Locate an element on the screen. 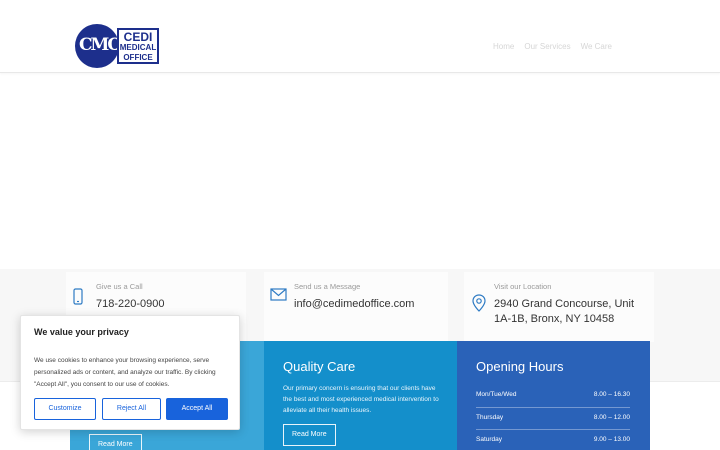 Image resolution: width=720 pixels, height=450 pixels. hours-time: 9.00 – 13.00 is located at coordinates (611, 439).